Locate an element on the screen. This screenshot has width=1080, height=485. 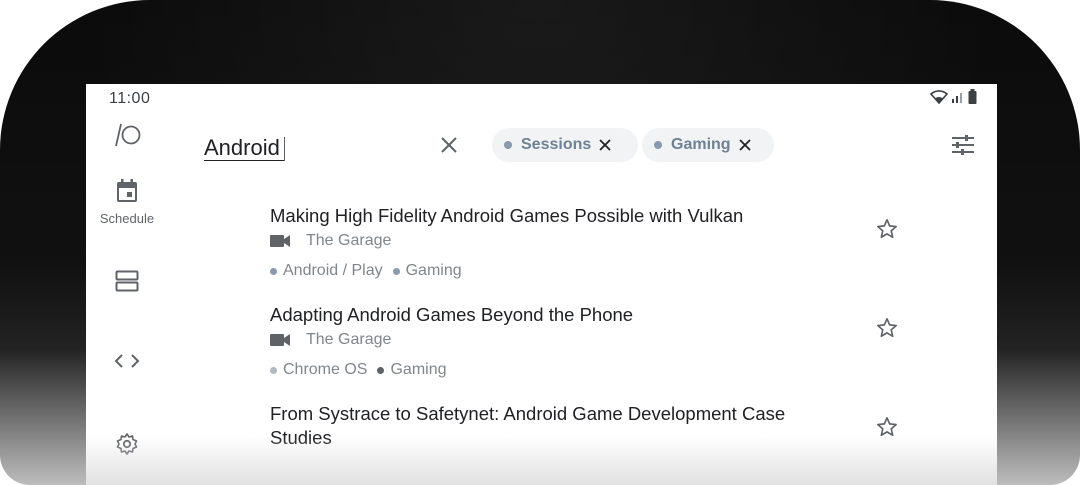
clear-search-button is located at coordinates (449, 147).